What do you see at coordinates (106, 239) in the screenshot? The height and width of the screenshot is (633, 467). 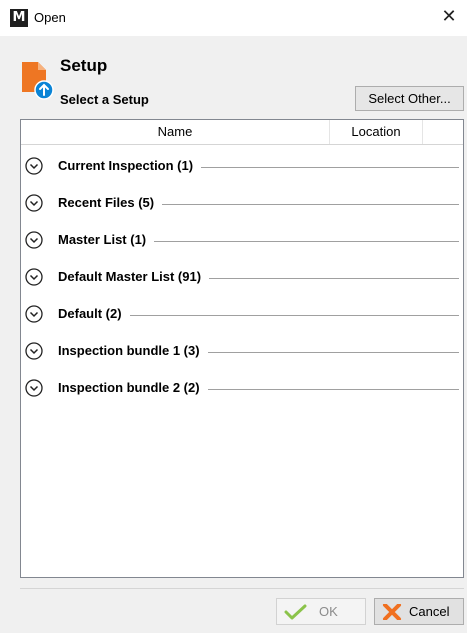 I see `group-label: Master List (1)` at bounding box center [106, 239].